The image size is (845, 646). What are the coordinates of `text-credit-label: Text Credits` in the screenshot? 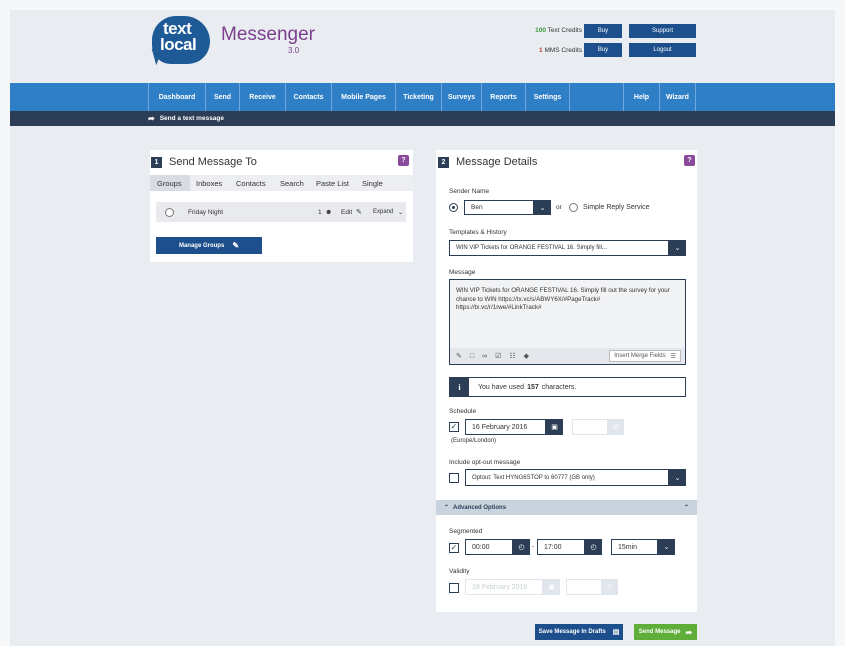 It's located at (564, 30).